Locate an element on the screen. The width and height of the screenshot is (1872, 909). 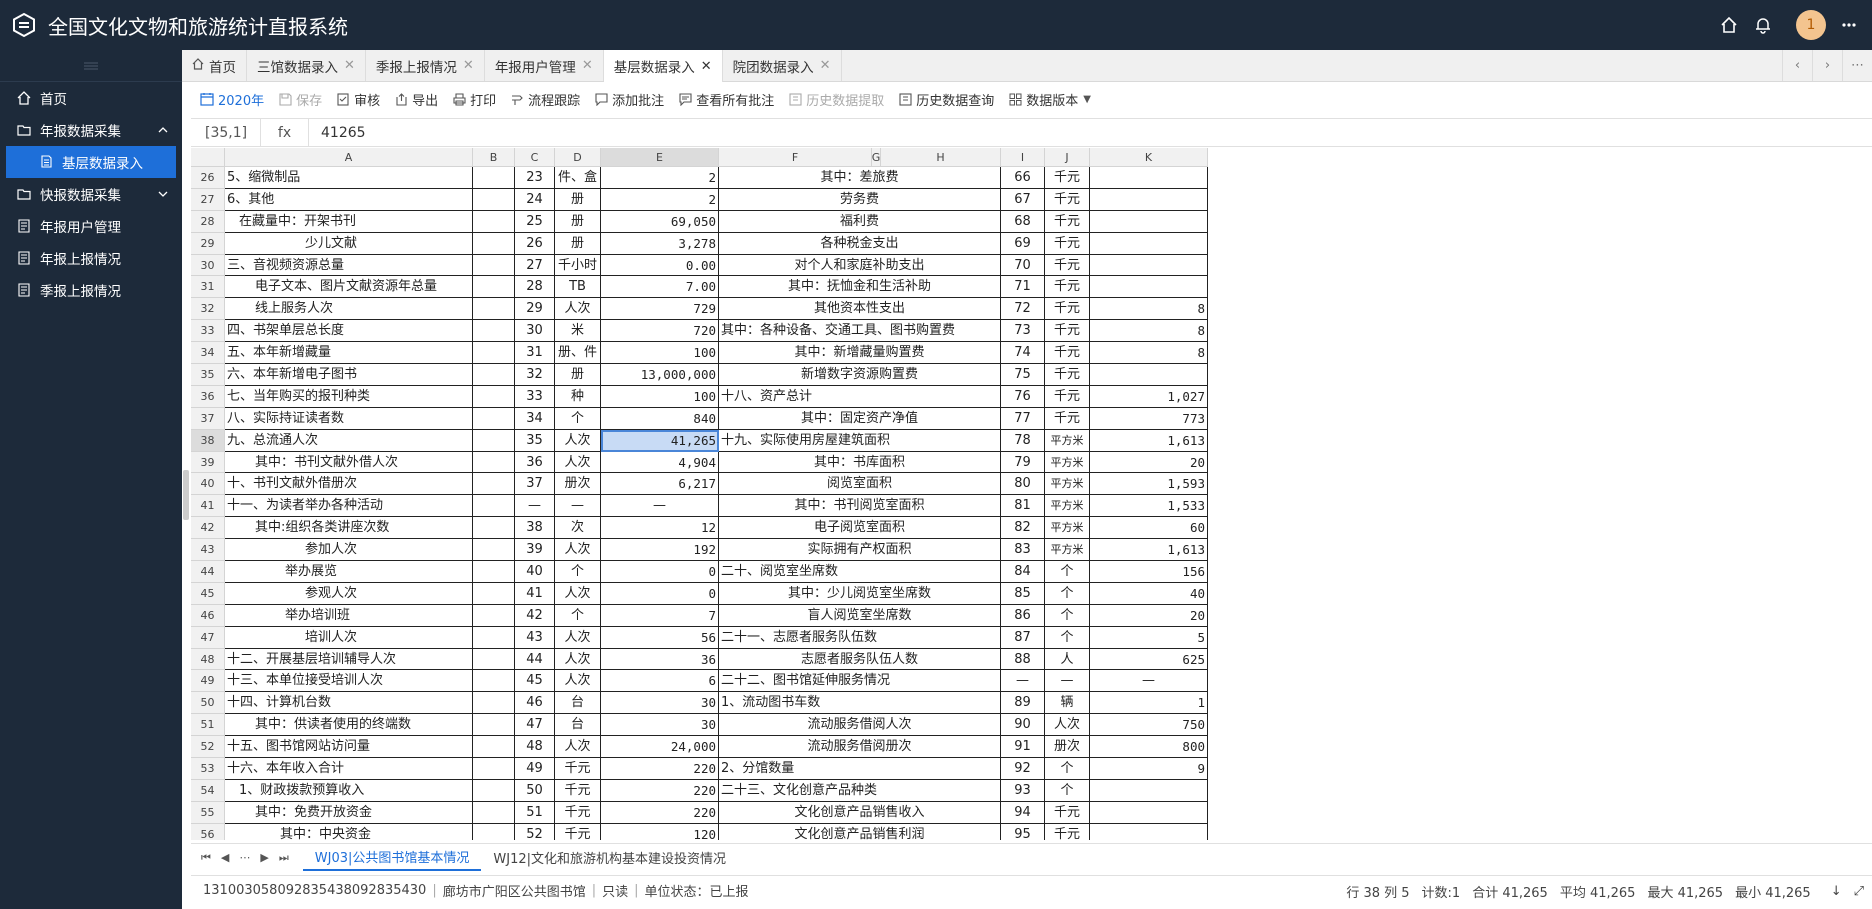
row-header: 41 is located at coordinates (208, 506).